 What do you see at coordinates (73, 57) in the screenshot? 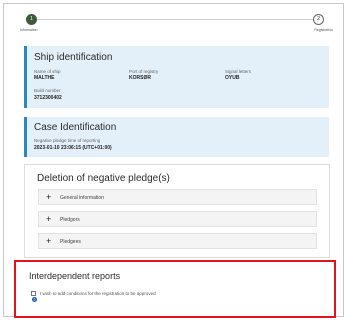
I see `ship-identification-title: Ship identification` at bounding box center [73, 57].